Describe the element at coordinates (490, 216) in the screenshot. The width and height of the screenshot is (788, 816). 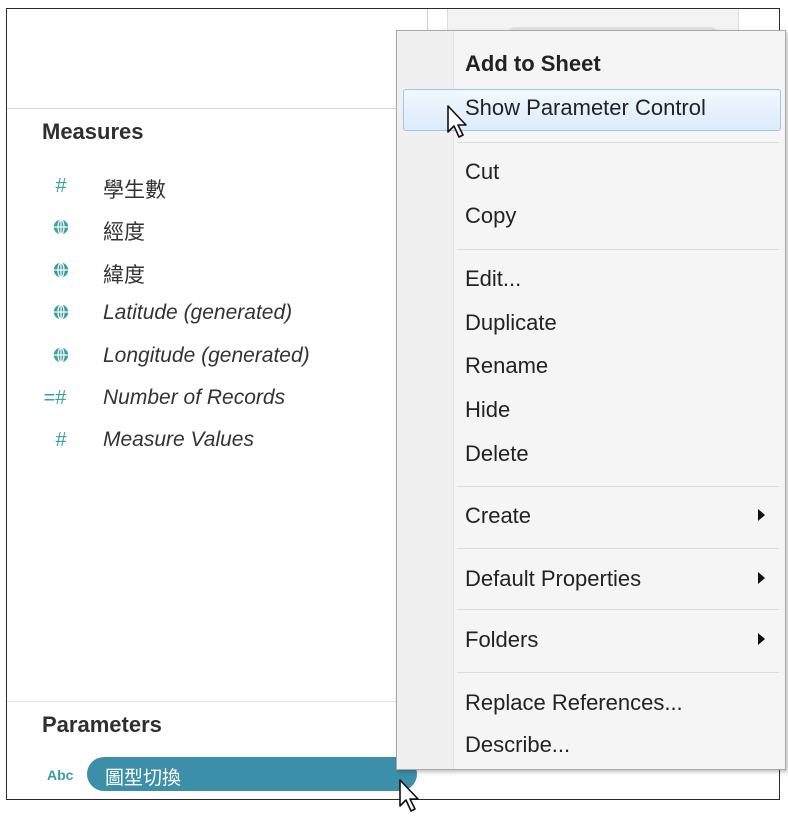
I see `menu-item-copy: Copy` at that location.